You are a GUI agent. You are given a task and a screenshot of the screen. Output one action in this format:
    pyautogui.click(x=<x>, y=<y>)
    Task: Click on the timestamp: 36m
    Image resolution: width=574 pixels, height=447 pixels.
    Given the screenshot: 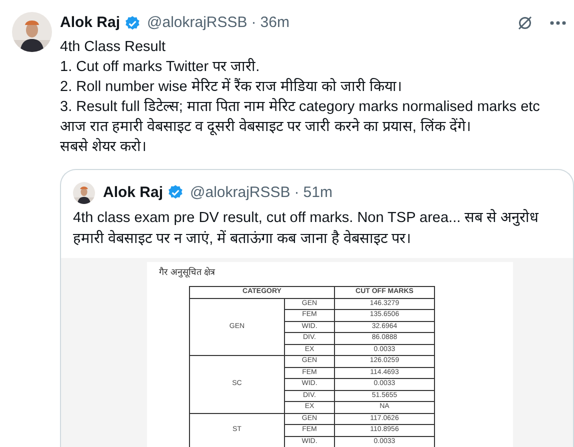 What is the action you would take?
    pyautogui.click(x=275, y=23)
    